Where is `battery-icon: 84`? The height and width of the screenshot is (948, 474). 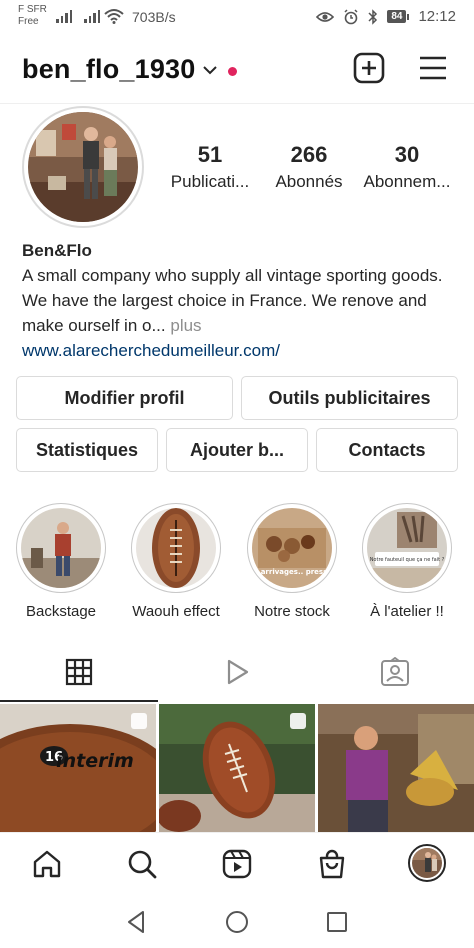
battery-icon: 84 is located at coordinates (398, 16).